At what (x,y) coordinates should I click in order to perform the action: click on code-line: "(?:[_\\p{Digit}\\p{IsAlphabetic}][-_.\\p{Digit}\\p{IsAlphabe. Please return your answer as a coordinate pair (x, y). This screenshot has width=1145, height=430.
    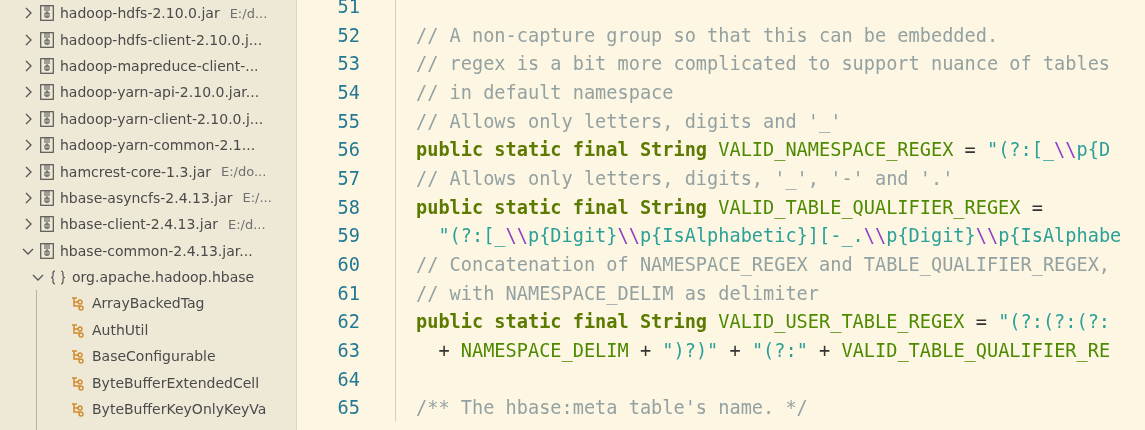
    Looking at the image, I should click on (779, 236).